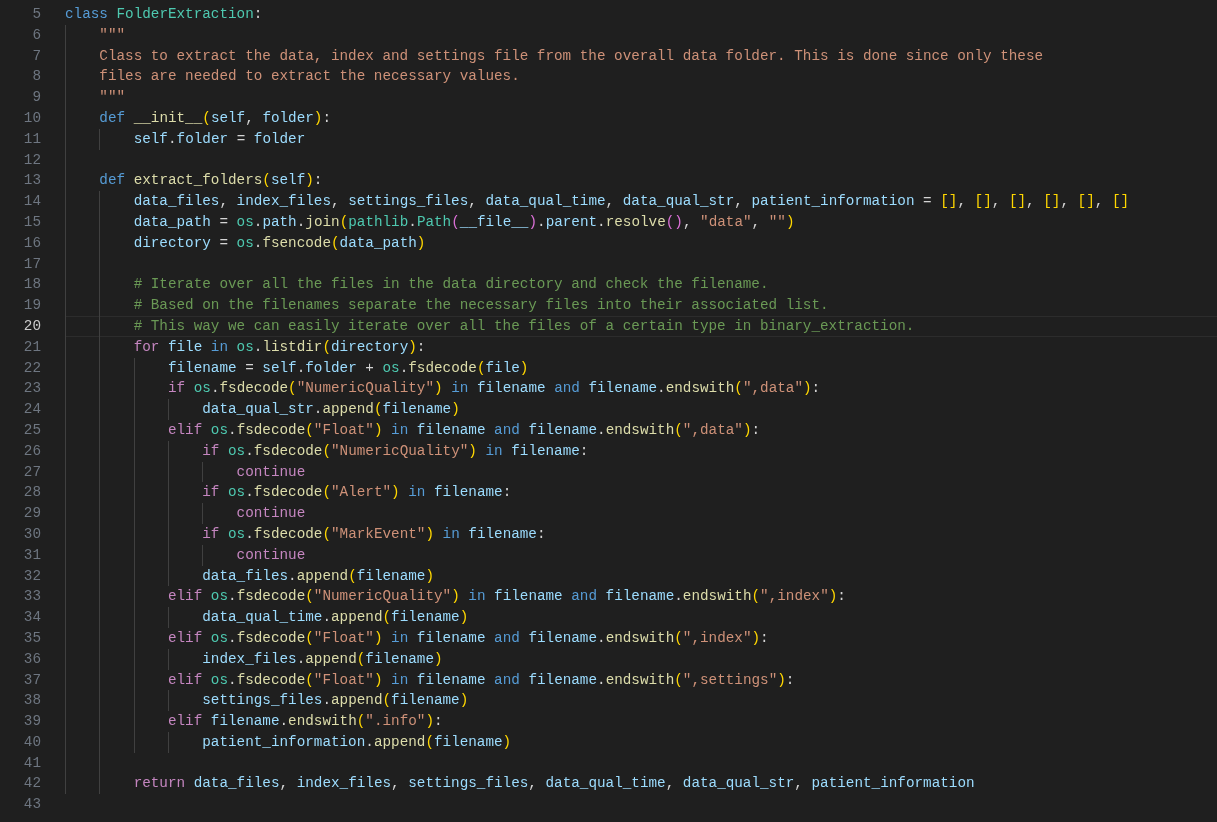 The height and width of the screenshot is (822, 1217). What do you see at coordinates (641, 742) in the screenshot?
I see `code-line: patient_information.append(filename)` at bounding box center [641, 742].